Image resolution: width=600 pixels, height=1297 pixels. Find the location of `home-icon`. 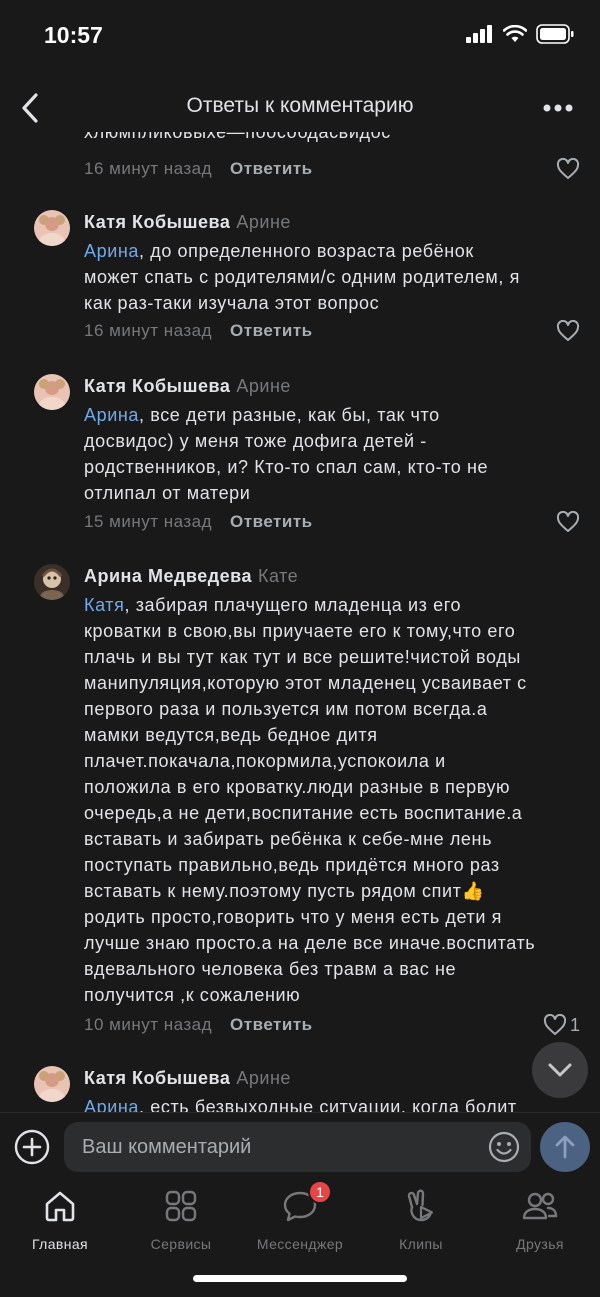

home-icon is located at coordinates (60, 1206).